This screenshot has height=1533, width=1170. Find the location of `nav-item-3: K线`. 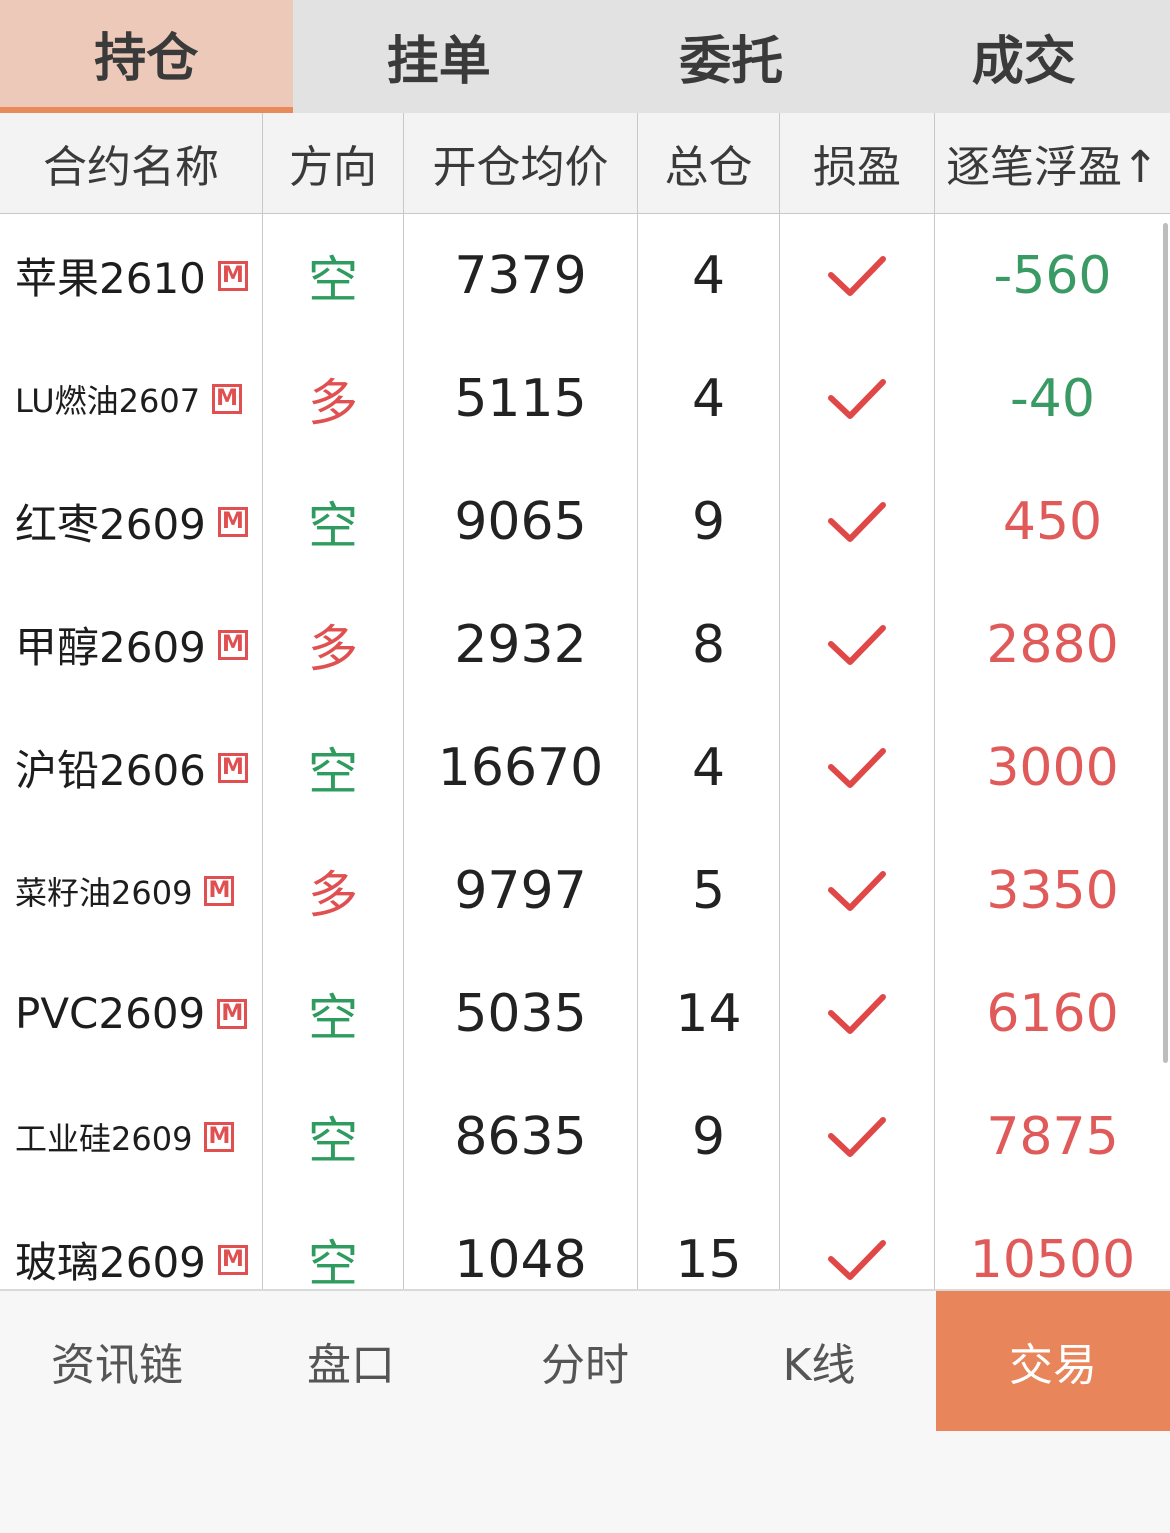

nav-item-3: K线 is located at coordinates (819, 1361).